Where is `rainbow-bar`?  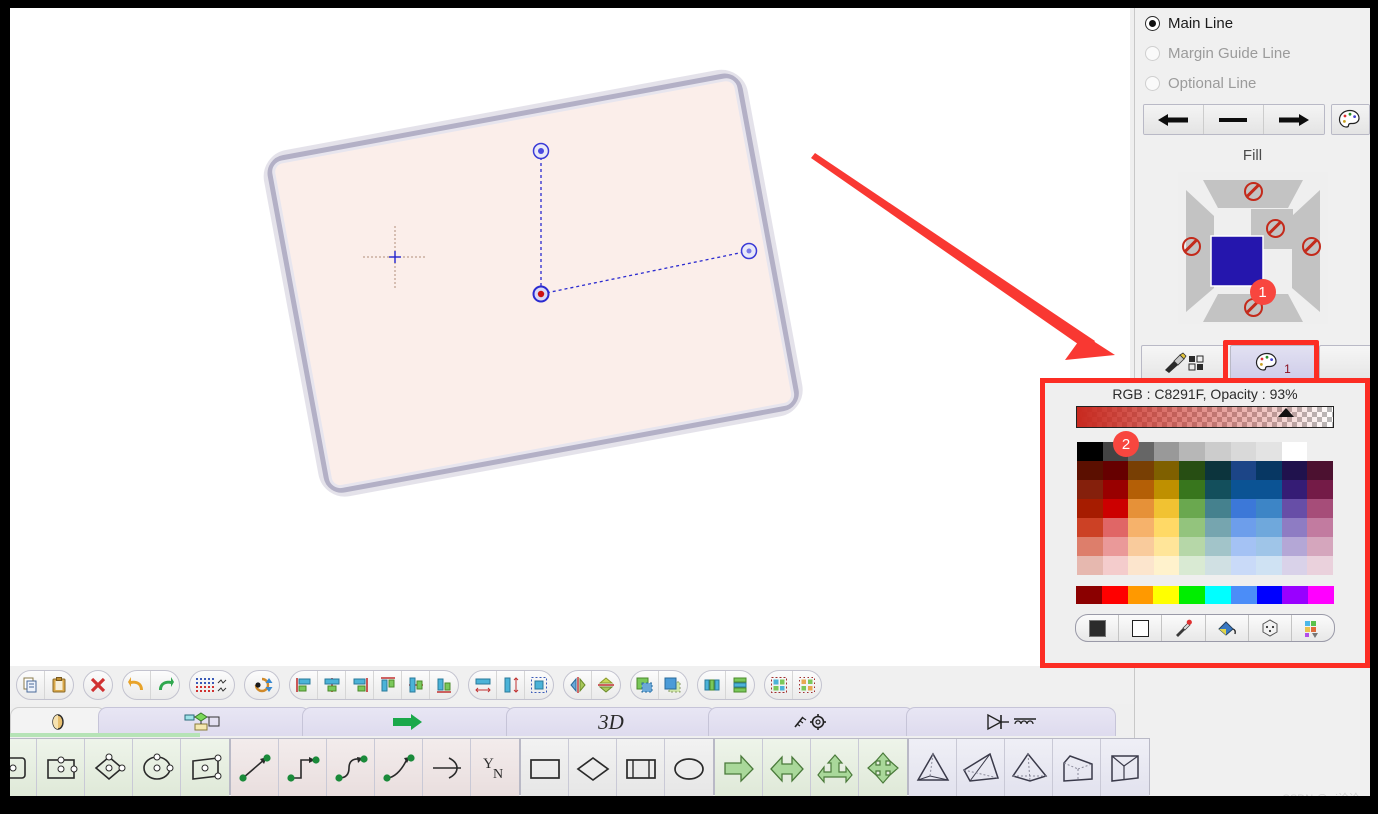
rainbow-bar is located at coordinates (1205, 595).